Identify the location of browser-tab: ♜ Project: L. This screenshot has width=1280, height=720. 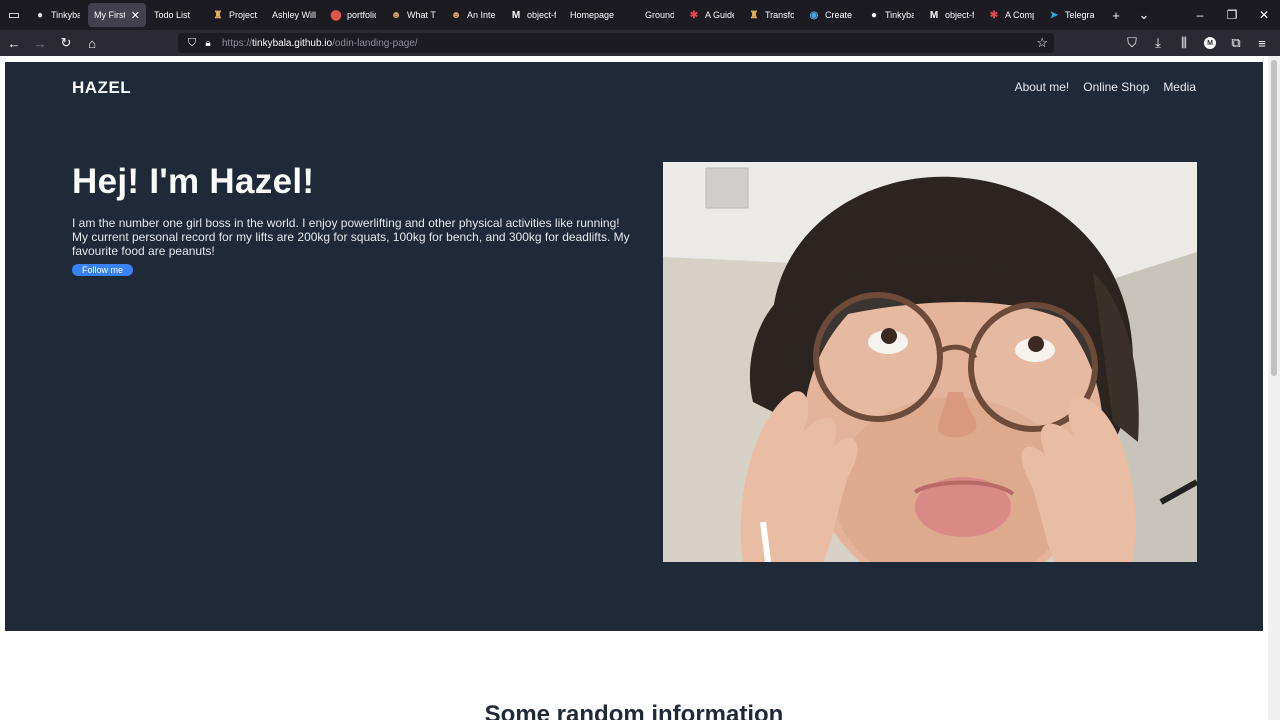
(235, 15).